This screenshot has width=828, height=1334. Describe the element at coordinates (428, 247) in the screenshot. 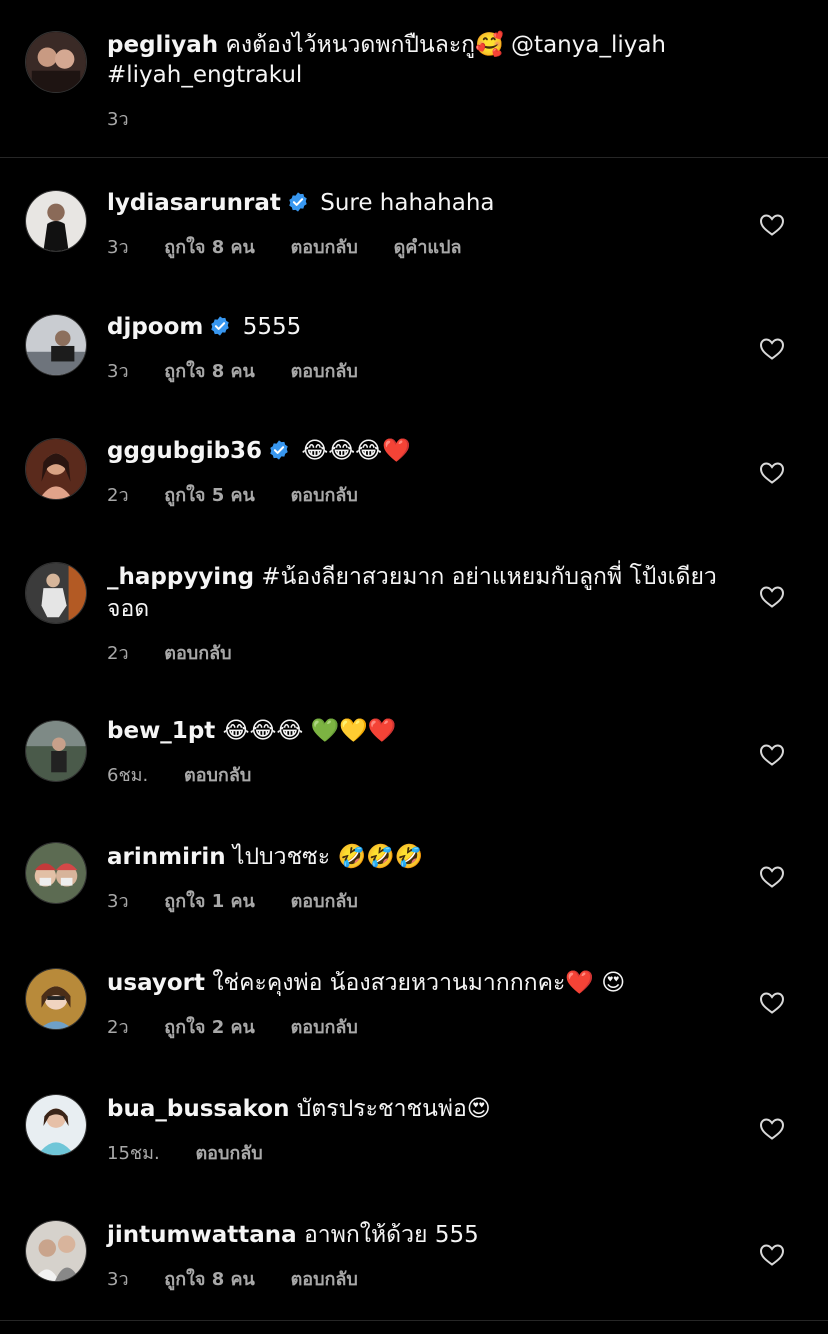

I see `translate-button: ดูคำแปล` at that location.